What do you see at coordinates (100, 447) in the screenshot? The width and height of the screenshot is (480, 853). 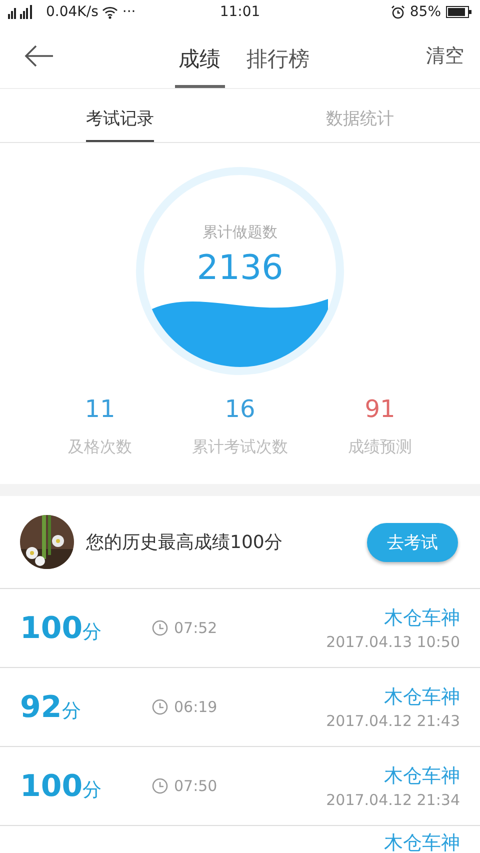 I see `stat-label: 及格次数` at bounding box center [100, 447].